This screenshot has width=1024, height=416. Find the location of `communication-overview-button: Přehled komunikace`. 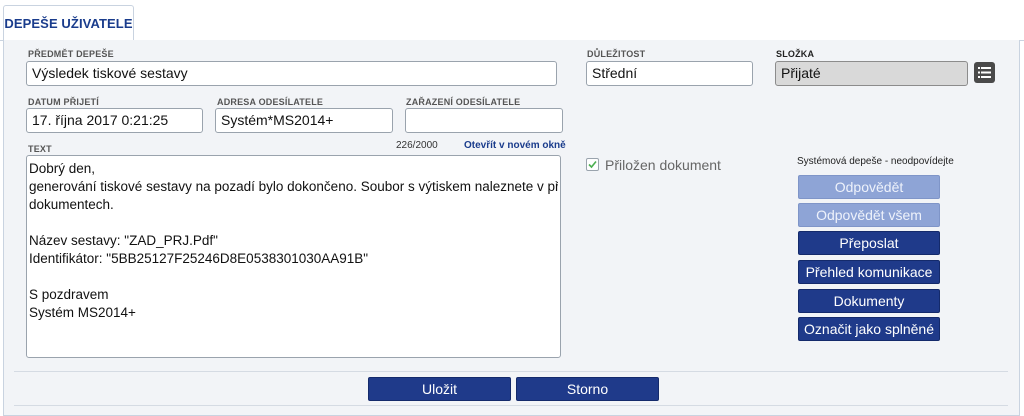

communication-overview-button: Přehled komunikace is located at coordinates (869, 272).